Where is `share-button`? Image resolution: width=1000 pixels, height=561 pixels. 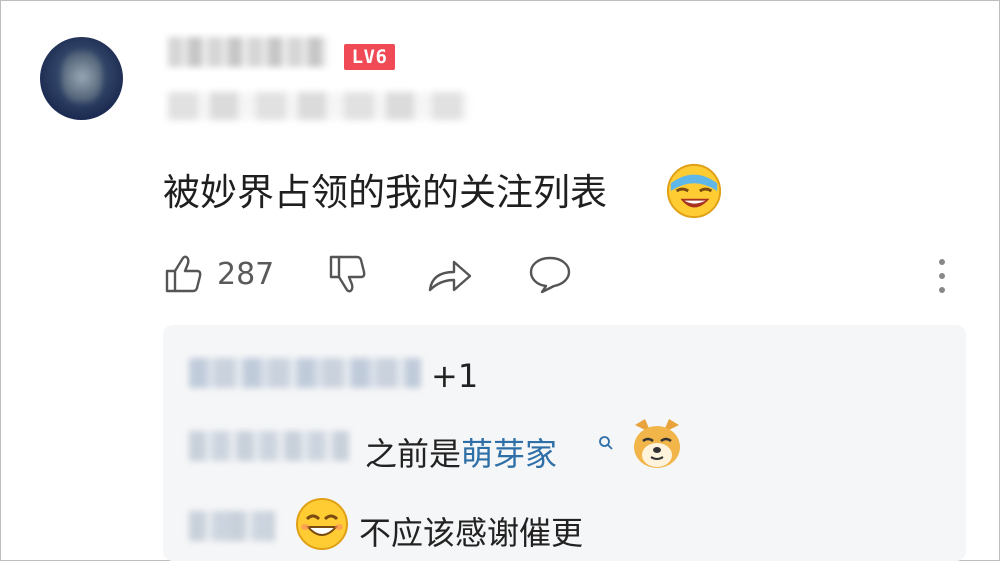 share-button is located at coordinates (450, 274).